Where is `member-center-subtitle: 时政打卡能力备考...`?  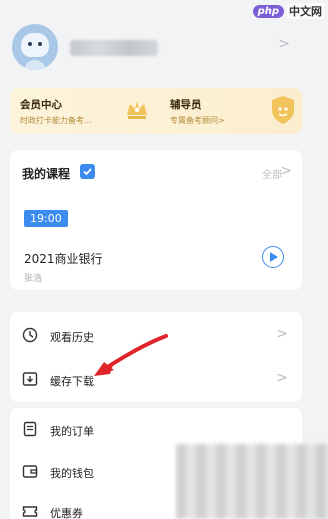 member-center-subtitle: 时政打卡能力备考... is located at coordinates (56, 120).